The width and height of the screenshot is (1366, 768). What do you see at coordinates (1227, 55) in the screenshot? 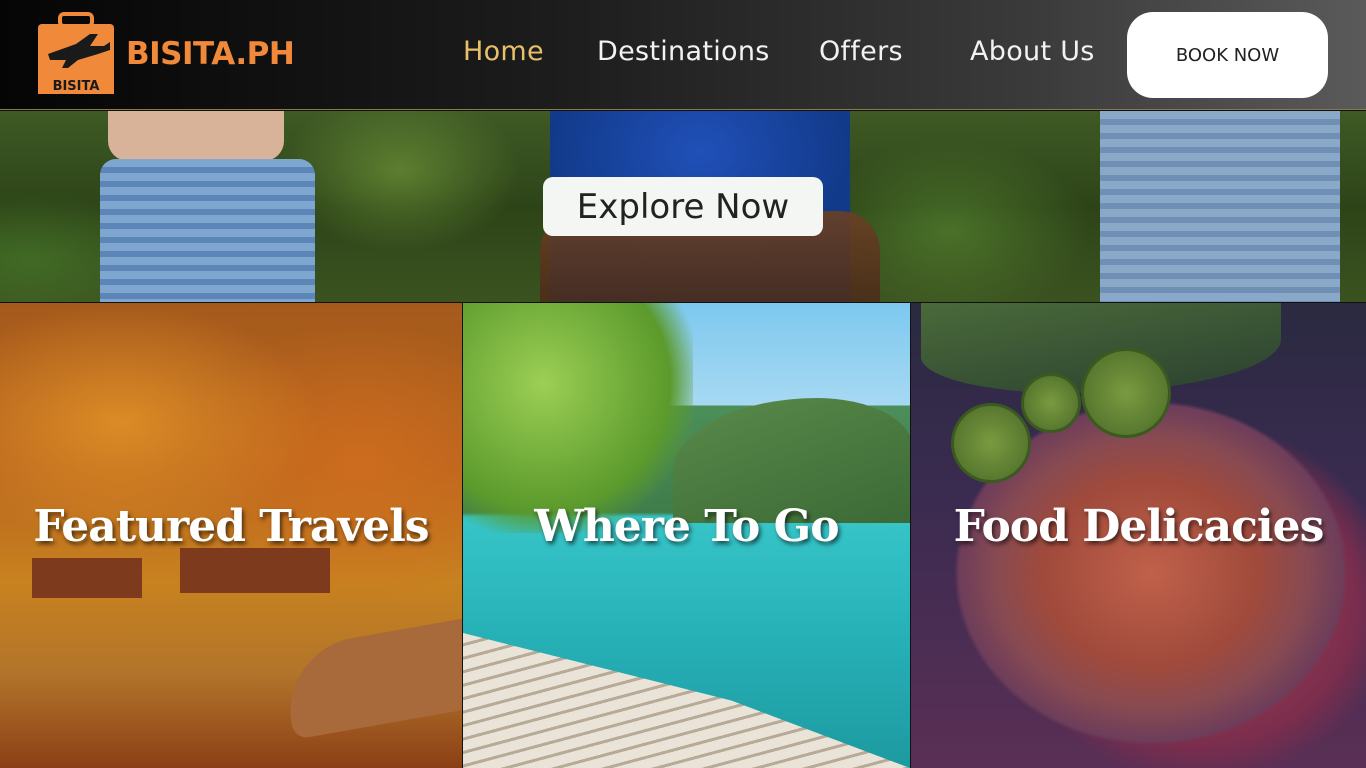
I see `book-now-button: BOOK NOW` at bounding box center [1227, 55].